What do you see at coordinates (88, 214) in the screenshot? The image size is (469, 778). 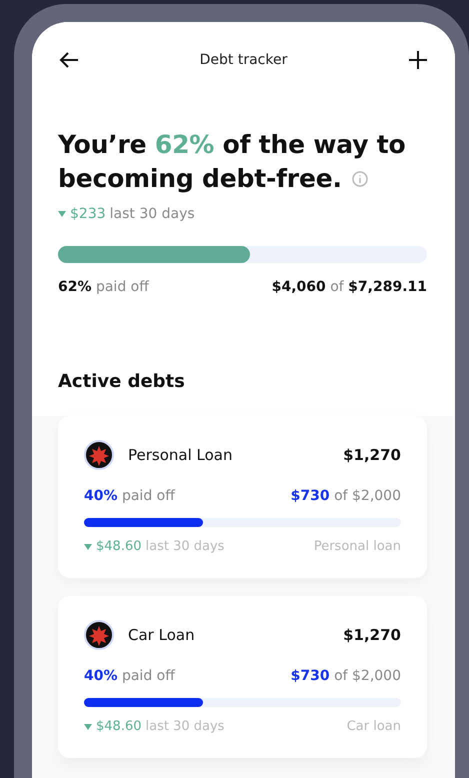 I see `change-amount: $233` at bounding box center [88, 214].